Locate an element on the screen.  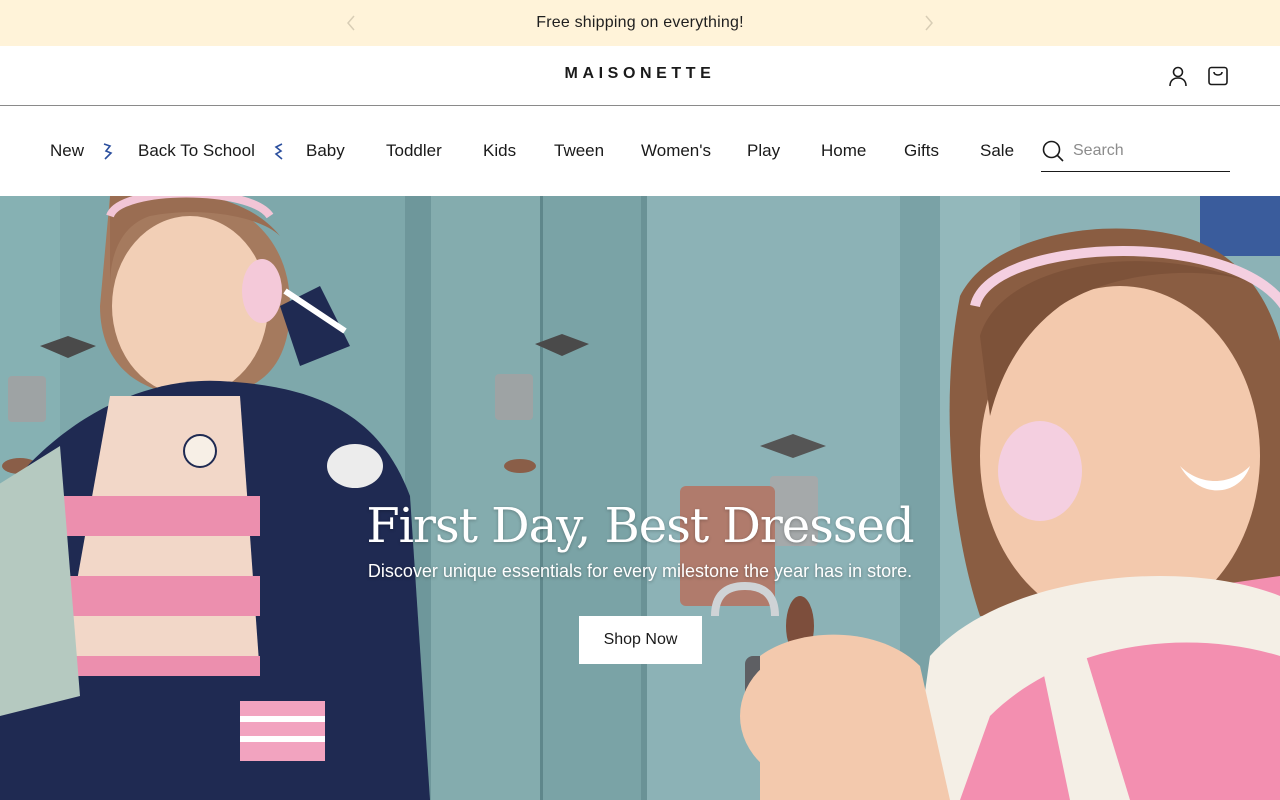
hero-title: First Day, Best Dressed is located at coordinates (640, 526).